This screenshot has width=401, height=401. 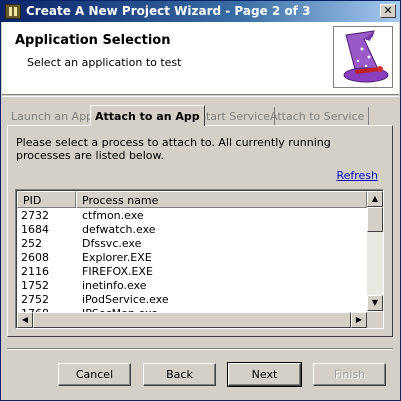 What do you see at coordinates (125, 299) in the screenshot?
I see `process-name-cell: iPodService.exe` at bounding box center [125, 299].